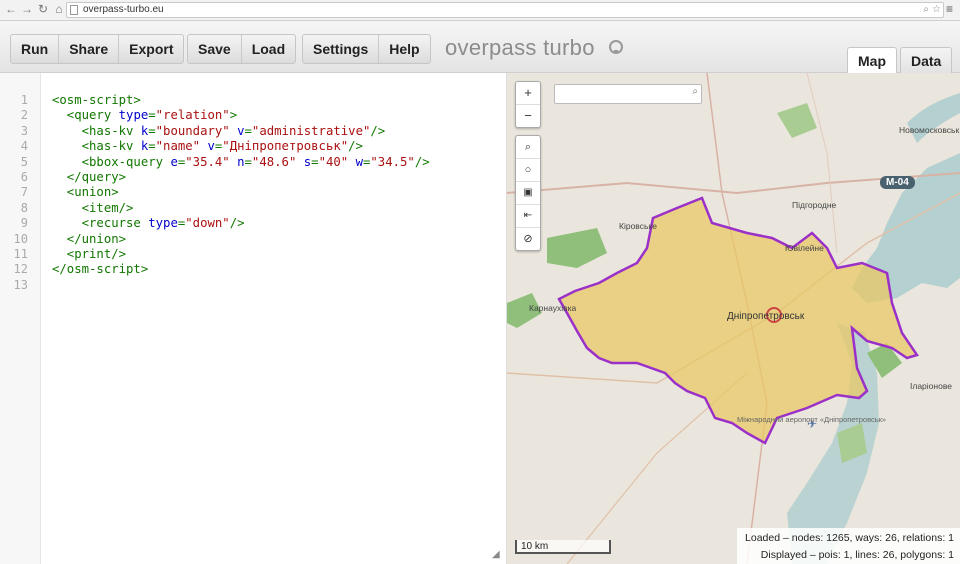 The image size is (960, 564). I want to click on storage-button-group: Save Load, so click(242, 49).